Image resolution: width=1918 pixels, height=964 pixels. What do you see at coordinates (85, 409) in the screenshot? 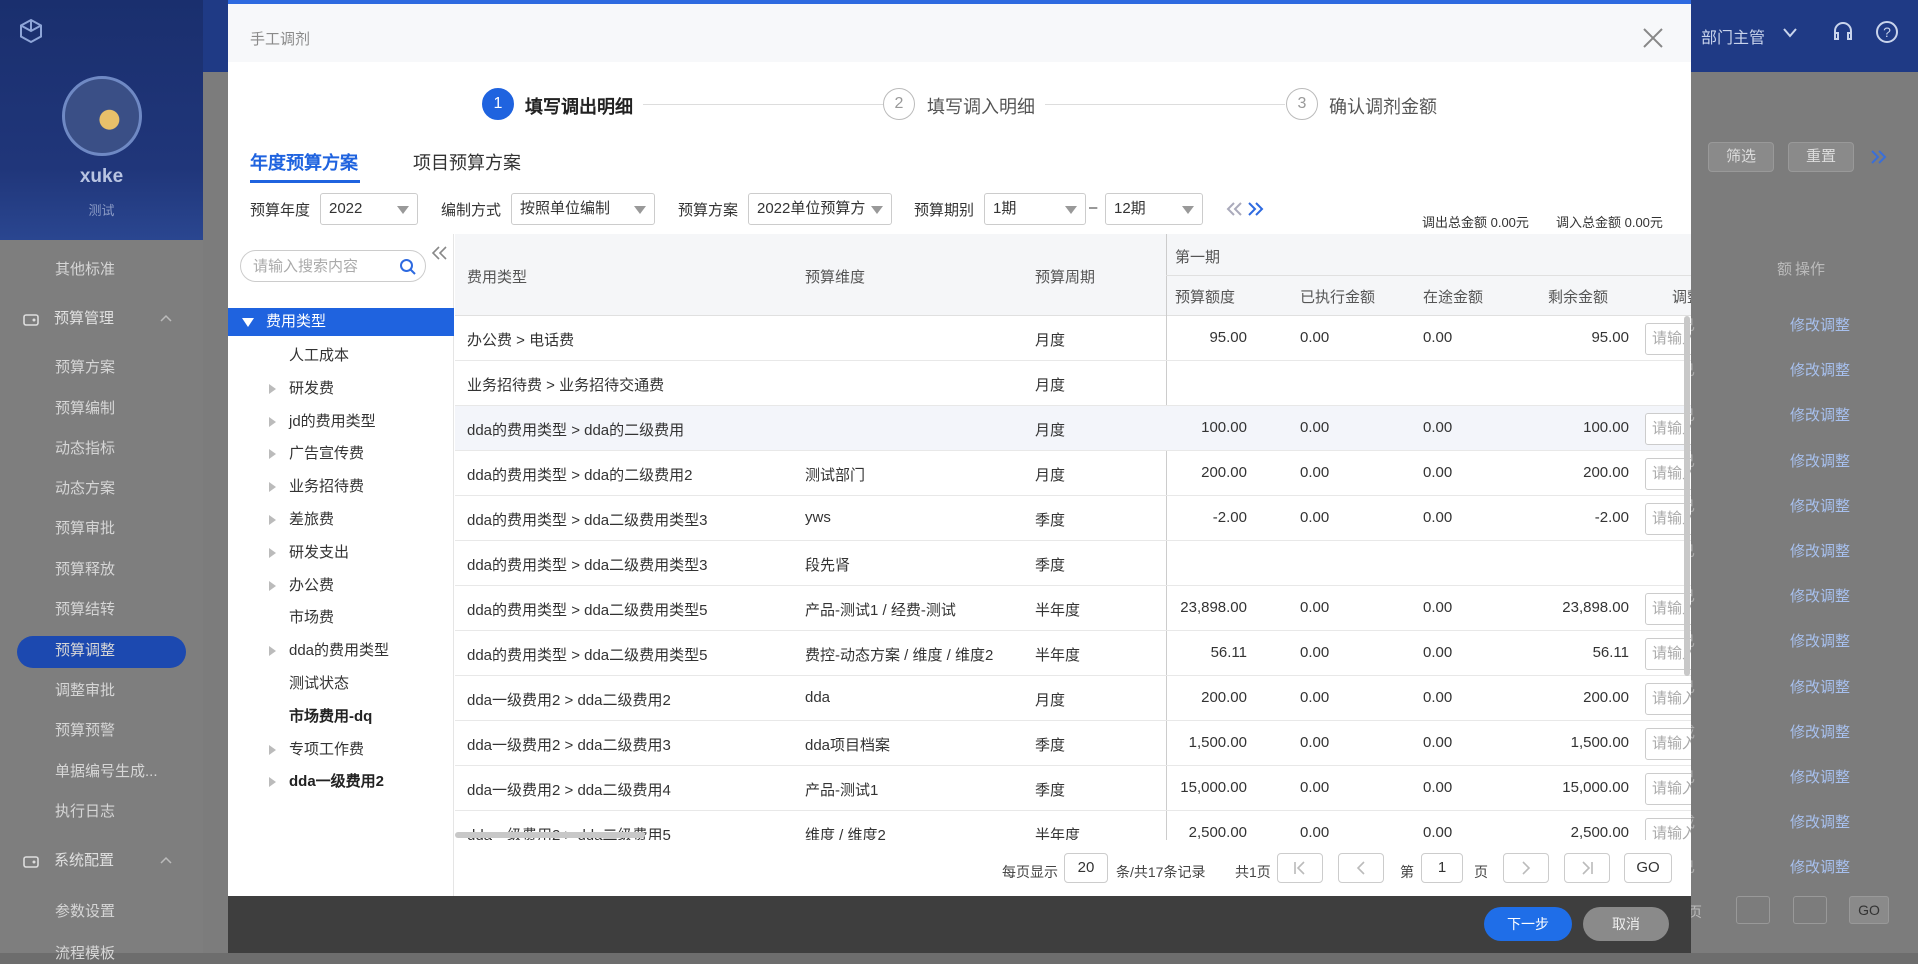
I see `sidebar-item: 预算编制` at bounding box center [85, 409].